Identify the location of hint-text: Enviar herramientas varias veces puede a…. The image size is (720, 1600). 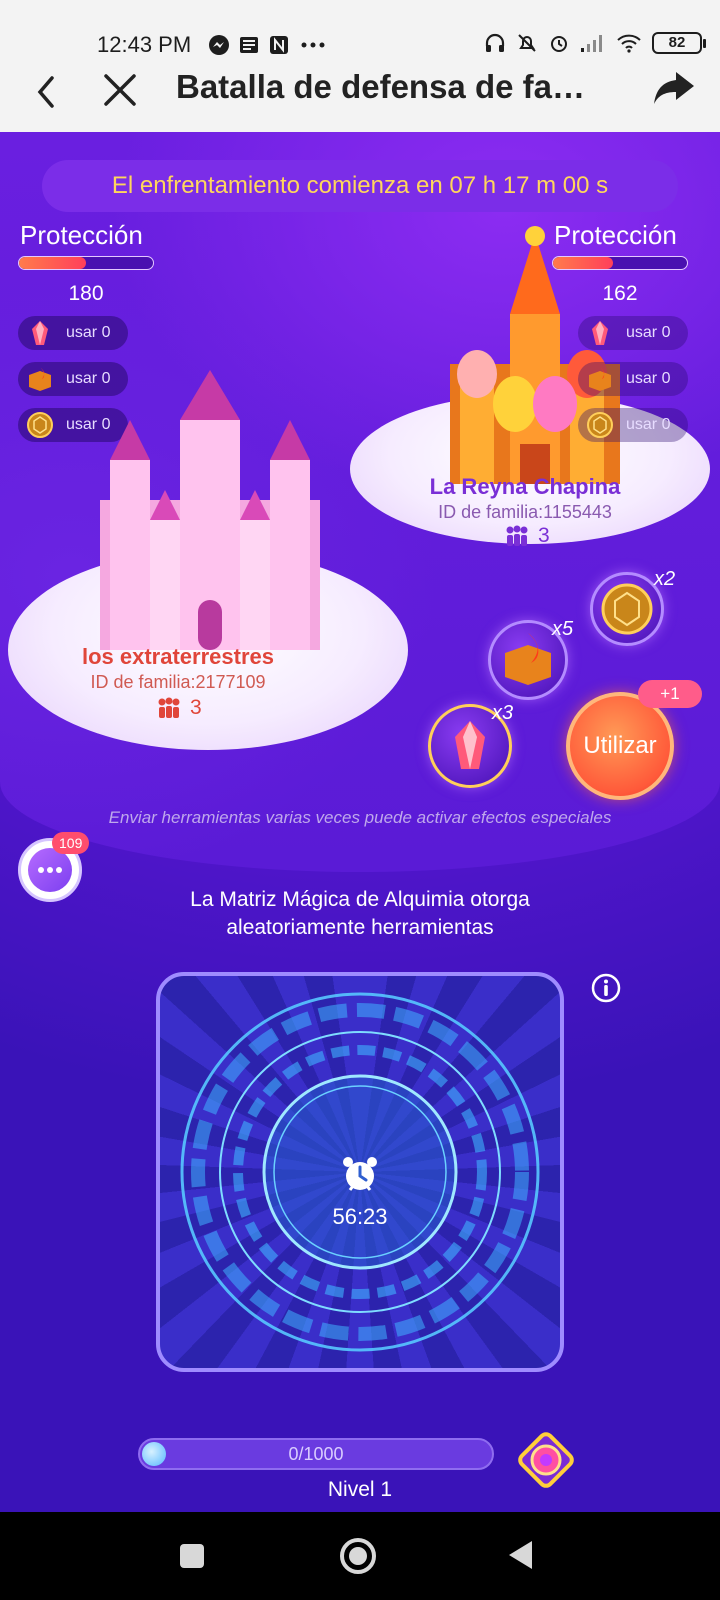
(360, 817).